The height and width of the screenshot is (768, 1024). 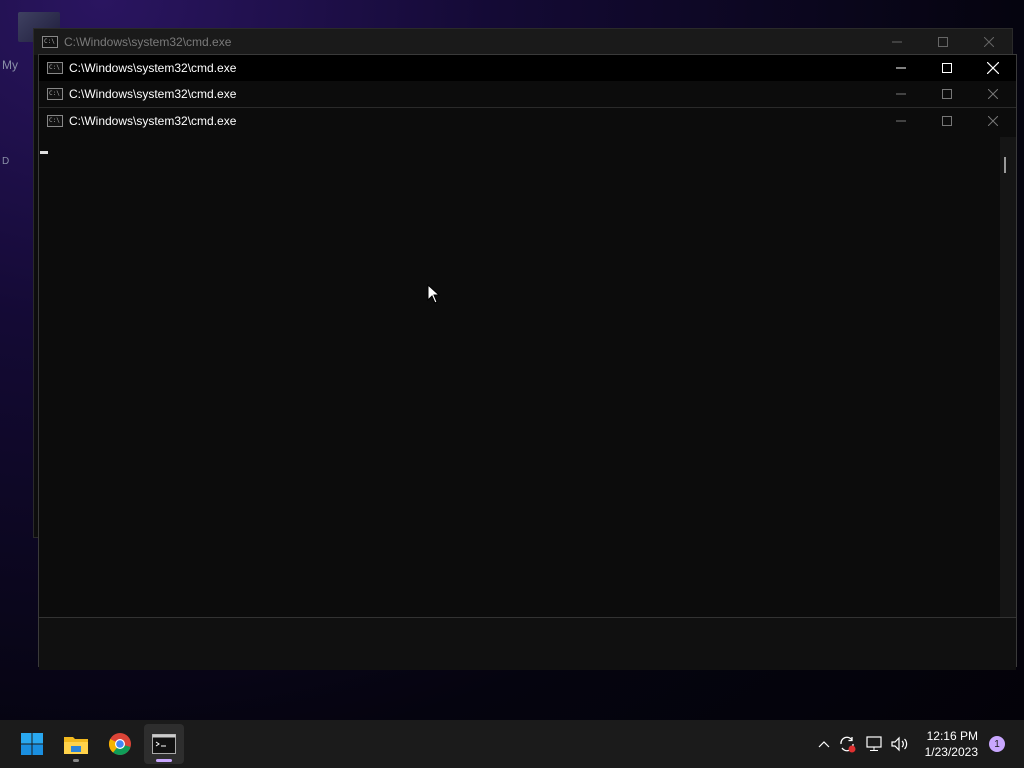 I want to click on clock-date: 1/23/2023, so click(x=951, y=752).